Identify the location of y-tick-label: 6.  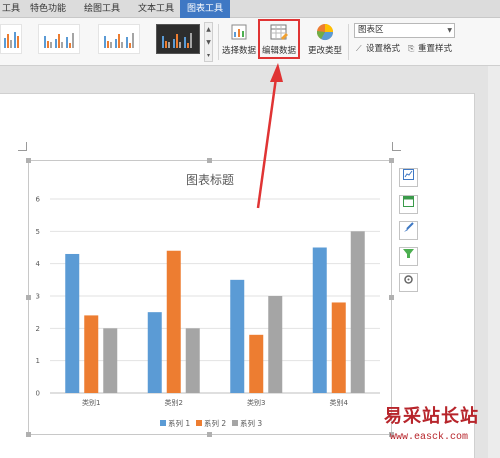
(38, 200).